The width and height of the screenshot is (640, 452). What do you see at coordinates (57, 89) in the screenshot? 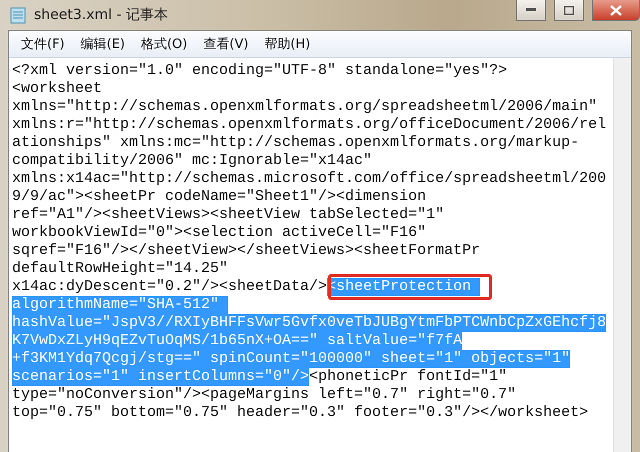
I see `code-text: <worksheet` at bounding box center [57, 89].